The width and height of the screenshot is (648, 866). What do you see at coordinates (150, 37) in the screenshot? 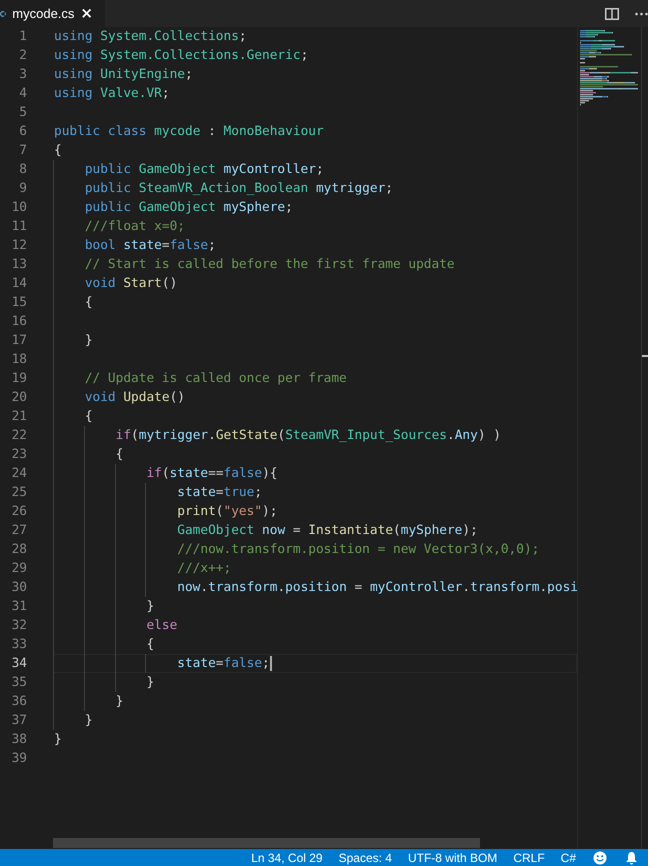
I see `code-line: using System.Collections;` at bounding box center [150, 37].